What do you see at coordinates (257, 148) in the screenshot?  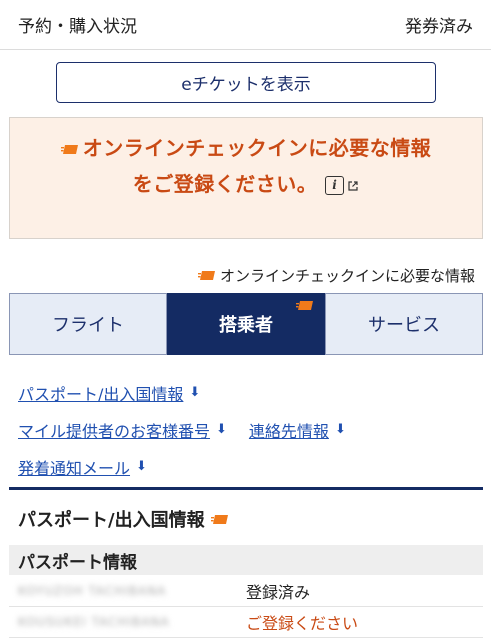 I see `notice-text-1: オンラインチェックインに必要な情報` at bounding box center [257, 148].